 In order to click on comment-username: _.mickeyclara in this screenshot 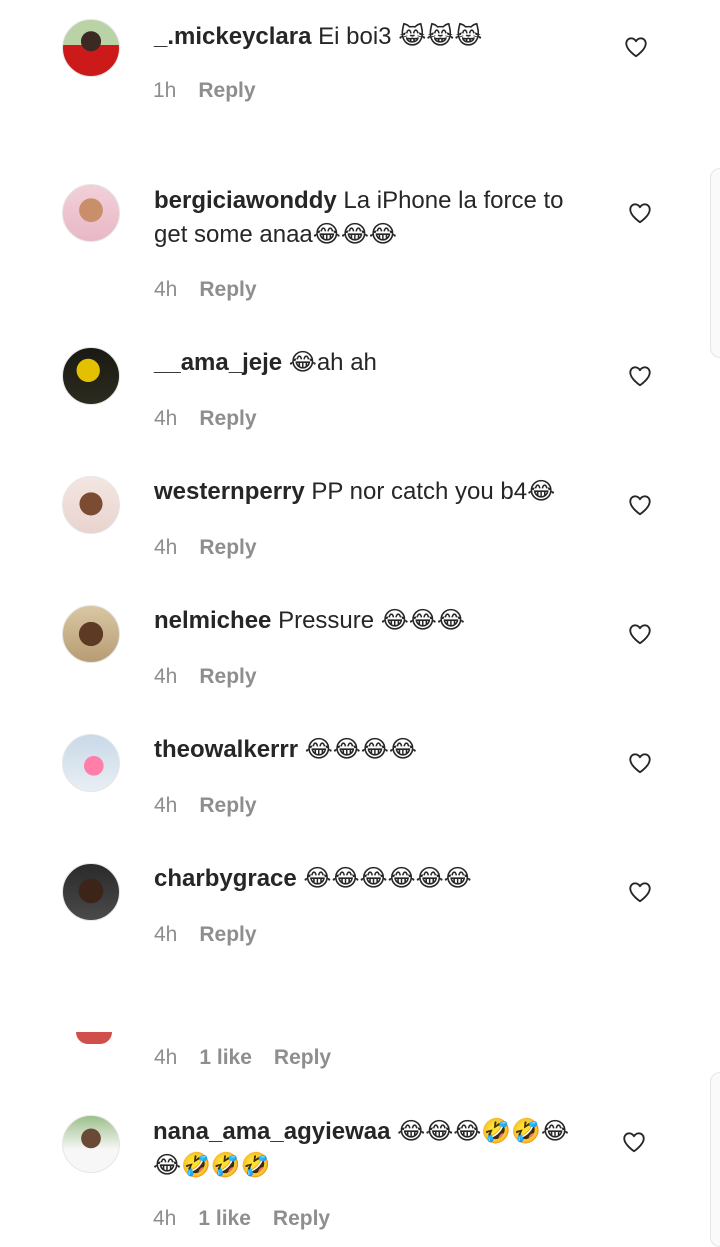, I will do `click(232, 36)`.